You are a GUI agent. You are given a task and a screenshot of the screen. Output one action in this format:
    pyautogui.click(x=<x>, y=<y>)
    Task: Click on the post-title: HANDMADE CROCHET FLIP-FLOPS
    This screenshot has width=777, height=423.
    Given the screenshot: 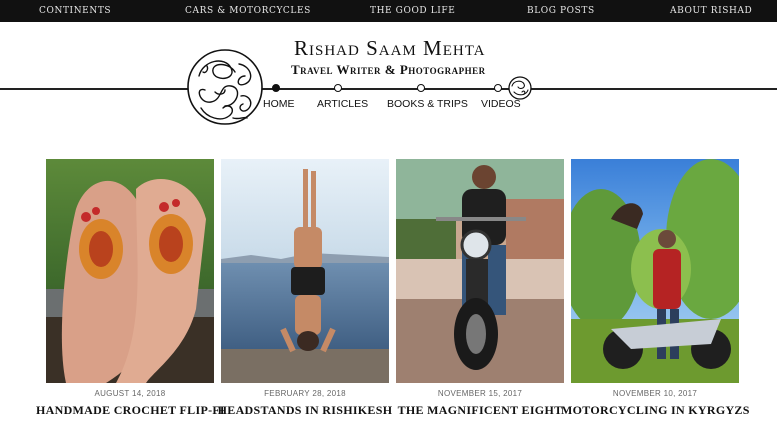 What is the action you would take?
    pyautogui.click(x=130, y=410)
    